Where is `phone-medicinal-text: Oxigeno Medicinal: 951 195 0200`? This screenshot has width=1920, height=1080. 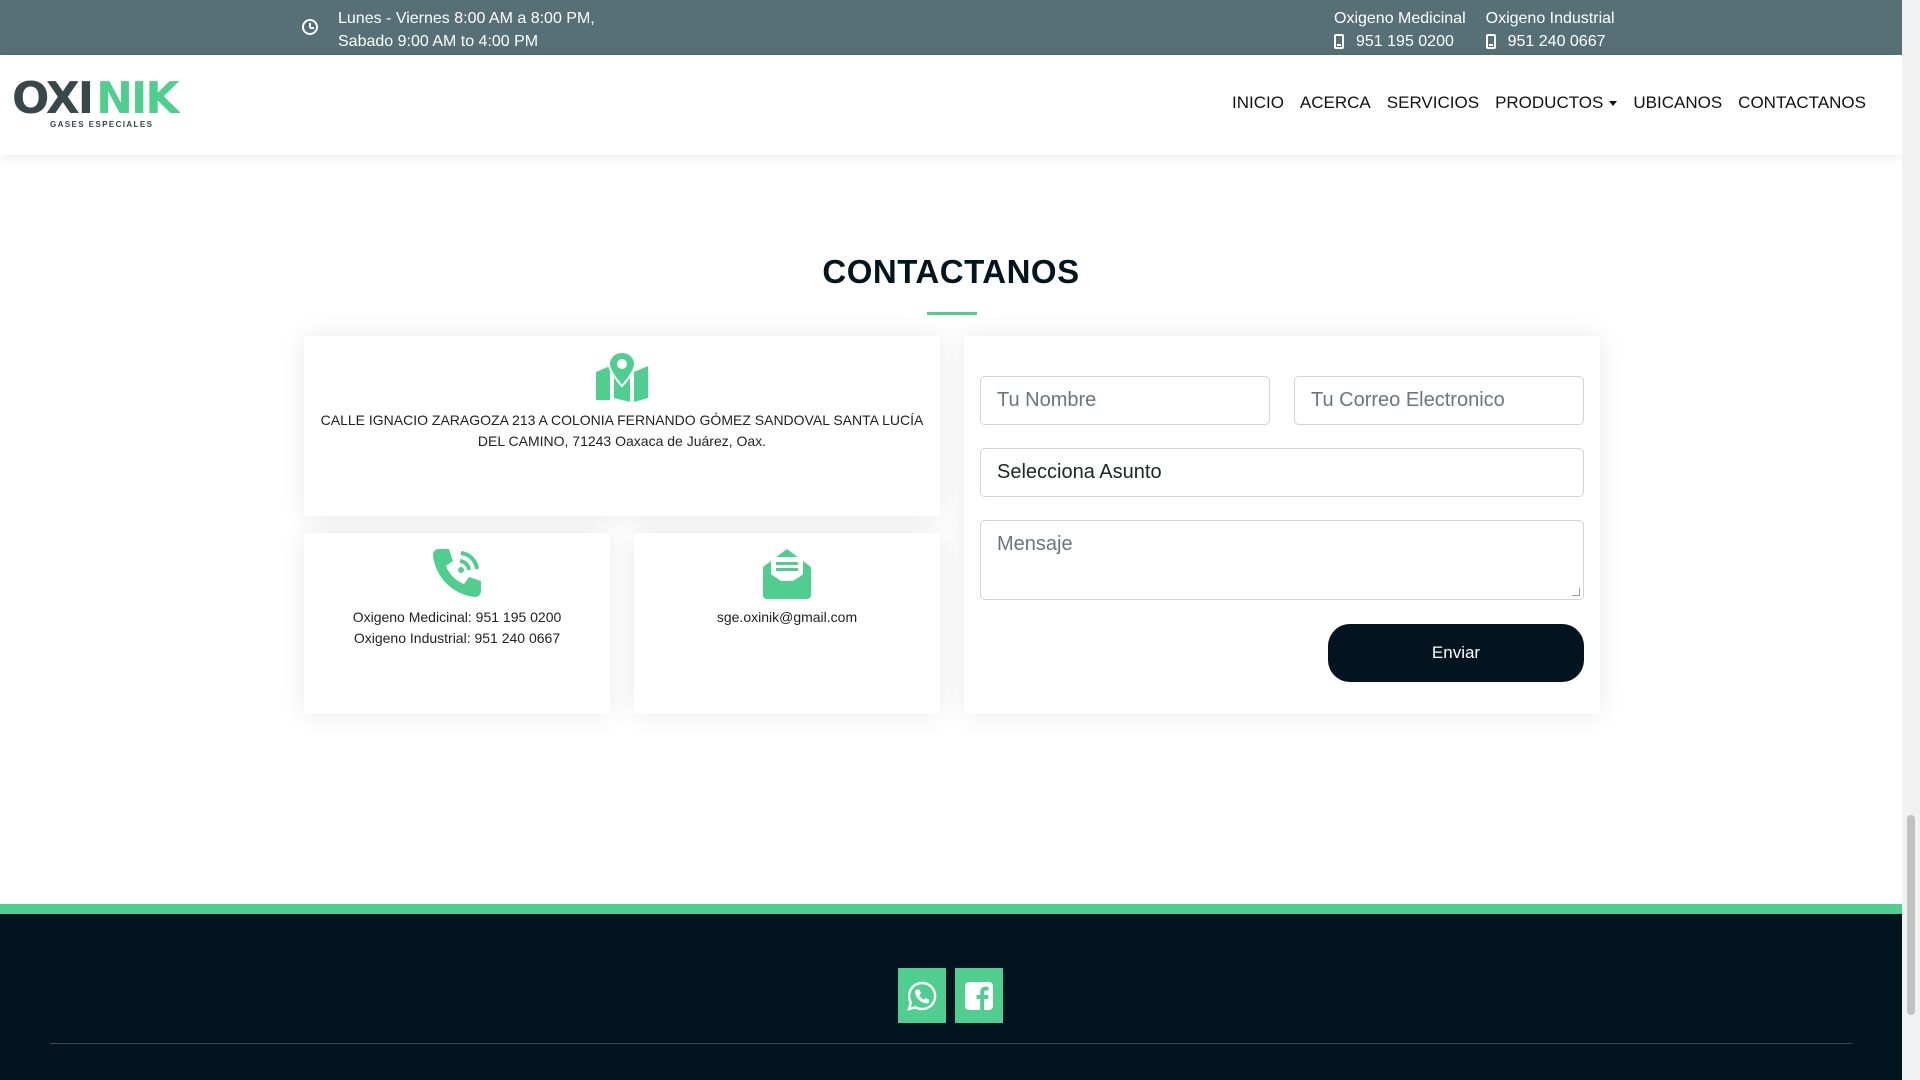 phone-medicinal-text: Oxigeno Medicinal: 951 195 0200 is located at coordinates (457, 617).